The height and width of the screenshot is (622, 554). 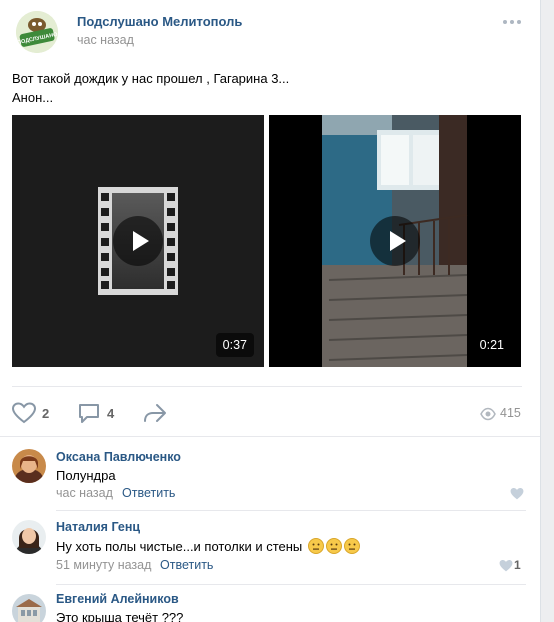 I want to click on share-button, so click(x=155, y=413).